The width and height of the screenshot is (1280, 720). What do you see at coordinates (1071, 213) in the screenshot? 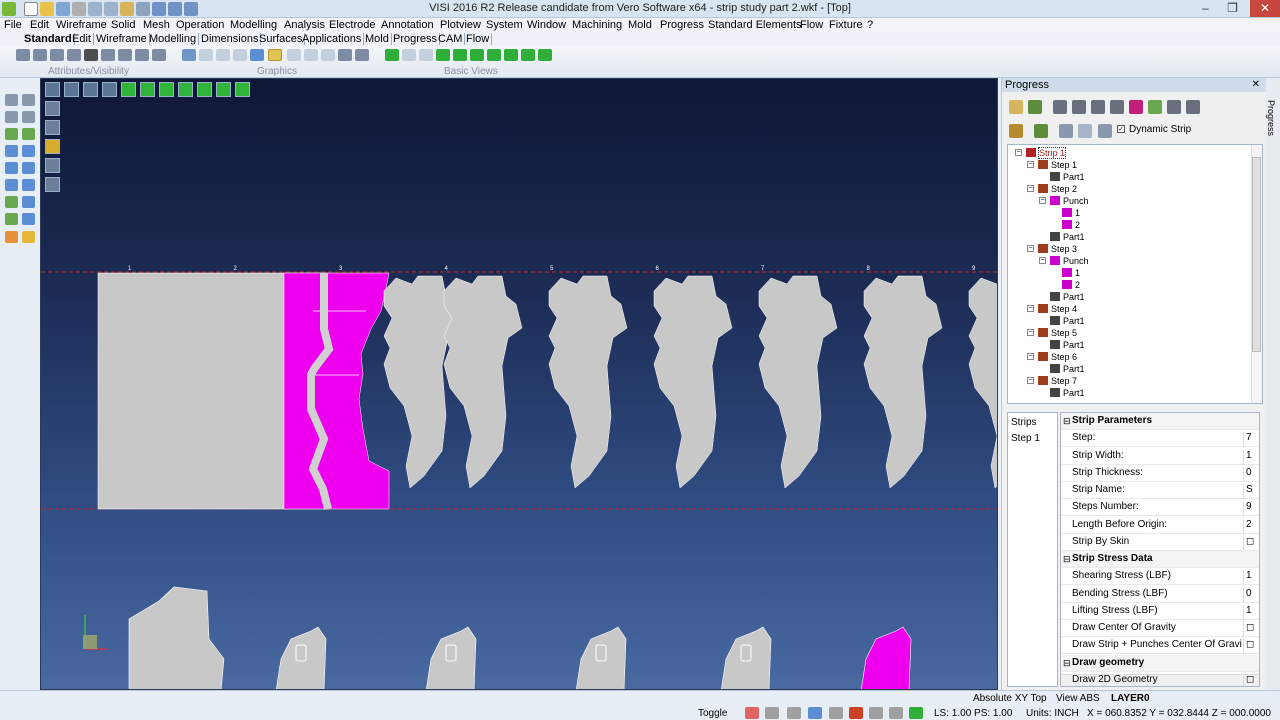
I see `tree-node: 1` at bounding box center [1071, 213].